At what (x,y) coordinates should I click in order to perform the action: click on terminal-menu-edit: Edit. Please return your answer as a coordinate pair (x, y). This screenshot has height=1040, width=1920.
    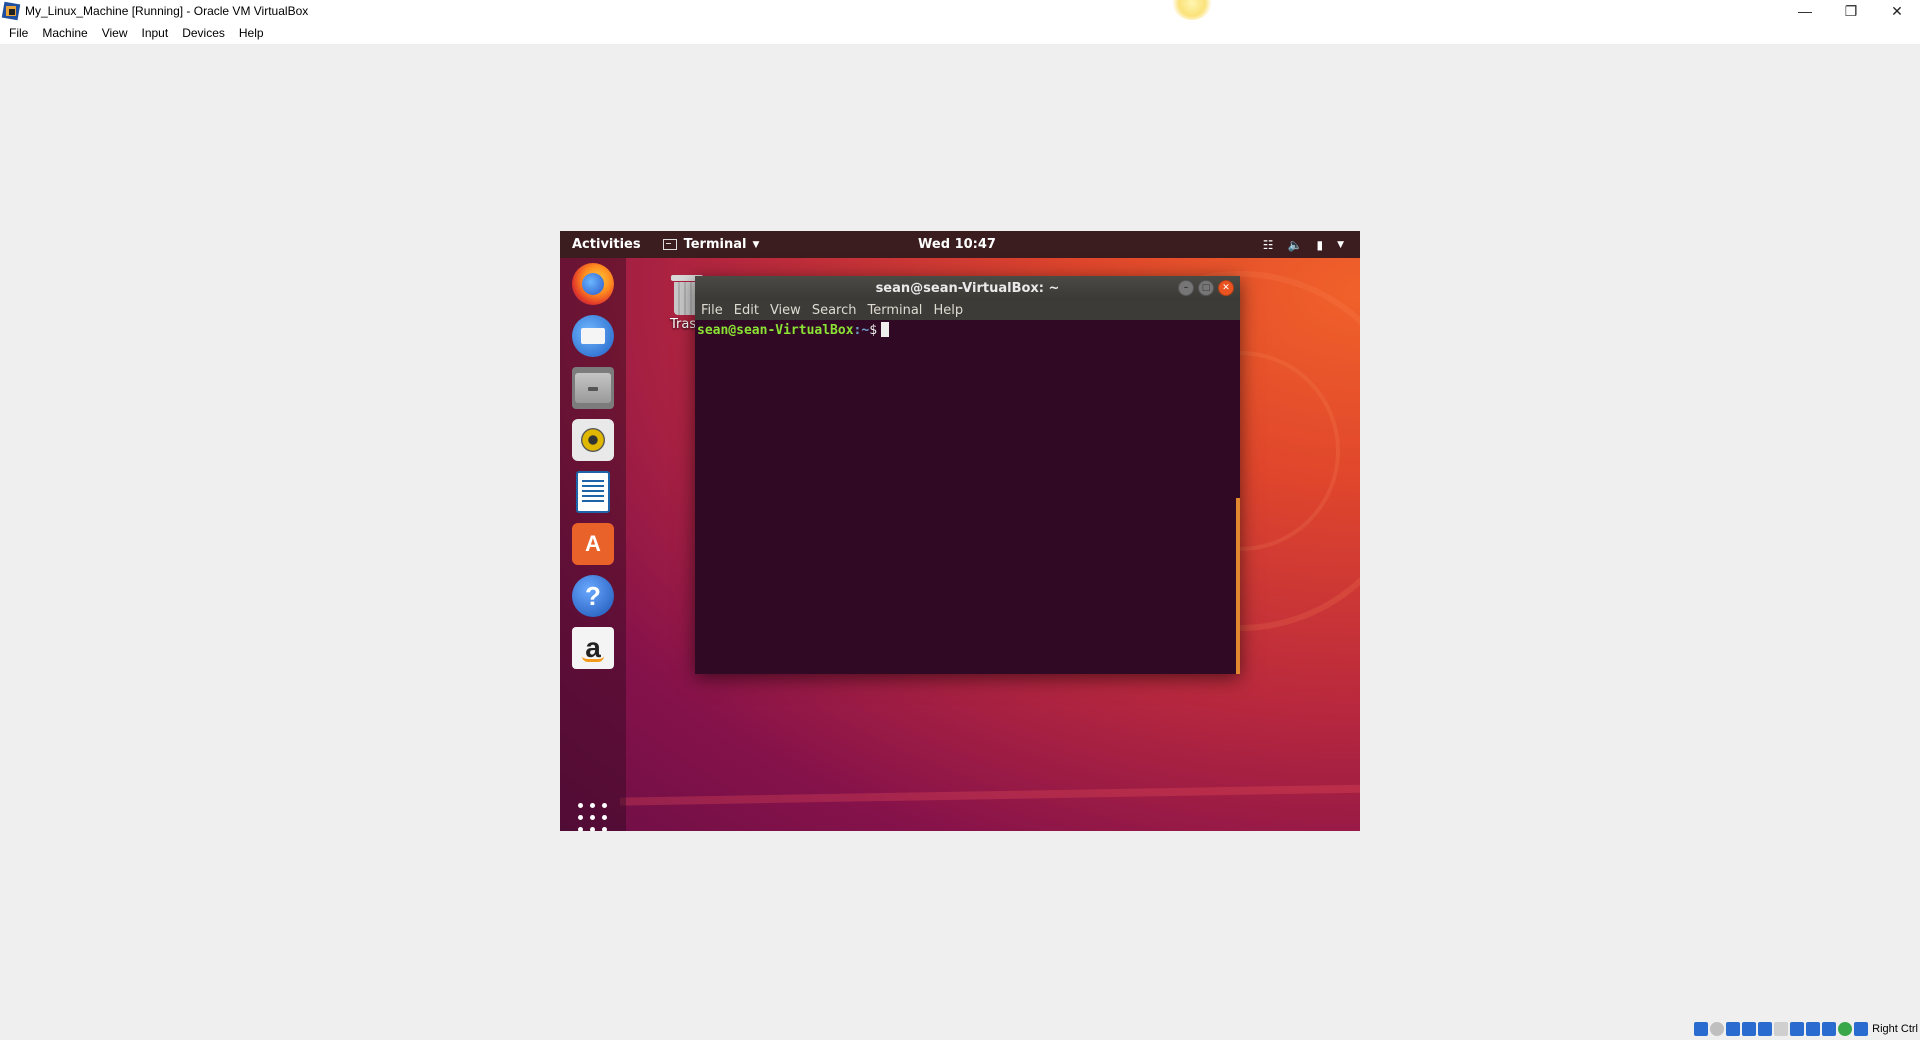
    Looking at the image, I should click on (746, 310).